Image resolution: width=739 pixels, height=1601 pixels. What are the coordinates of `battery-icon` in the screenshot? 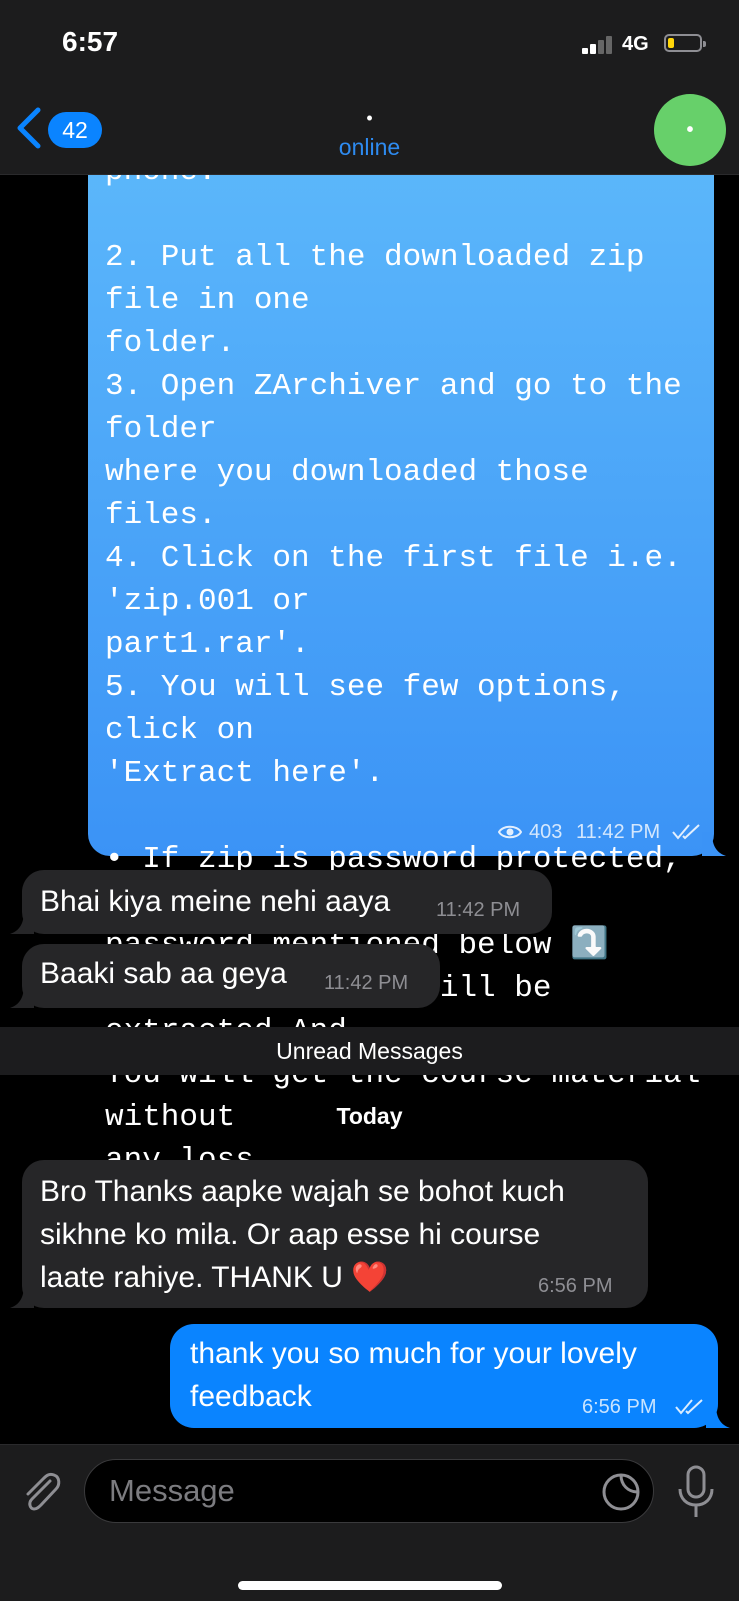 It's located at (685, 43).